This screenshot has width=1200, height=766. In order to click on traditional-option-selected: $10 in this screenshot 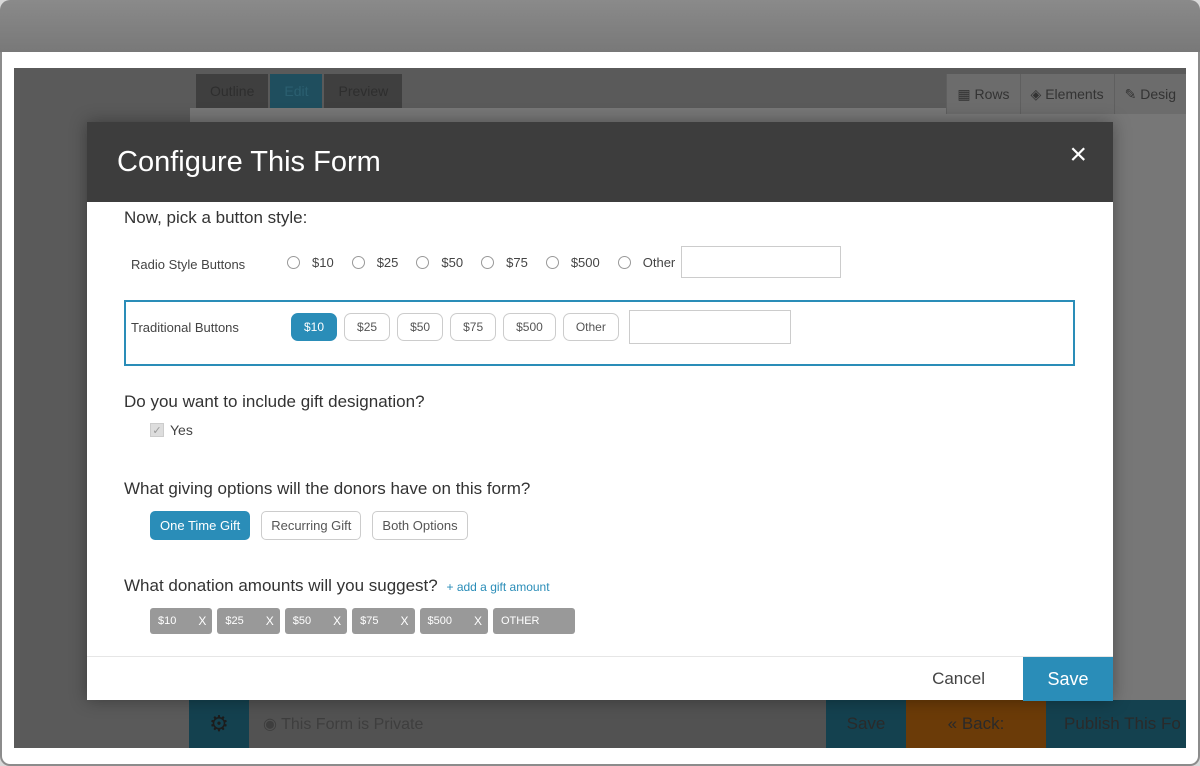, I will do `click(314, 327)`.